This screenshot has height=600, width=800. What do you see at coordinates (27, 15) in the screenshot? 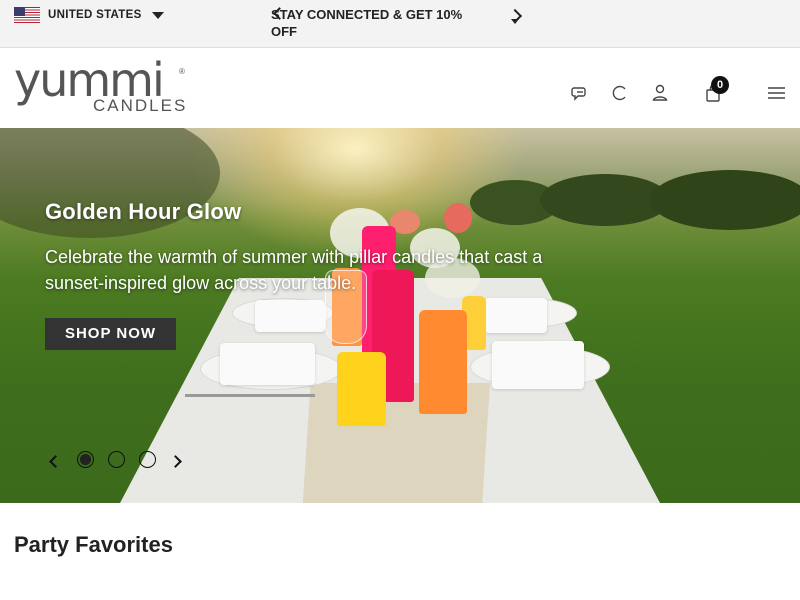
I see `us-flag-icon` at bounding box center [27, 15].